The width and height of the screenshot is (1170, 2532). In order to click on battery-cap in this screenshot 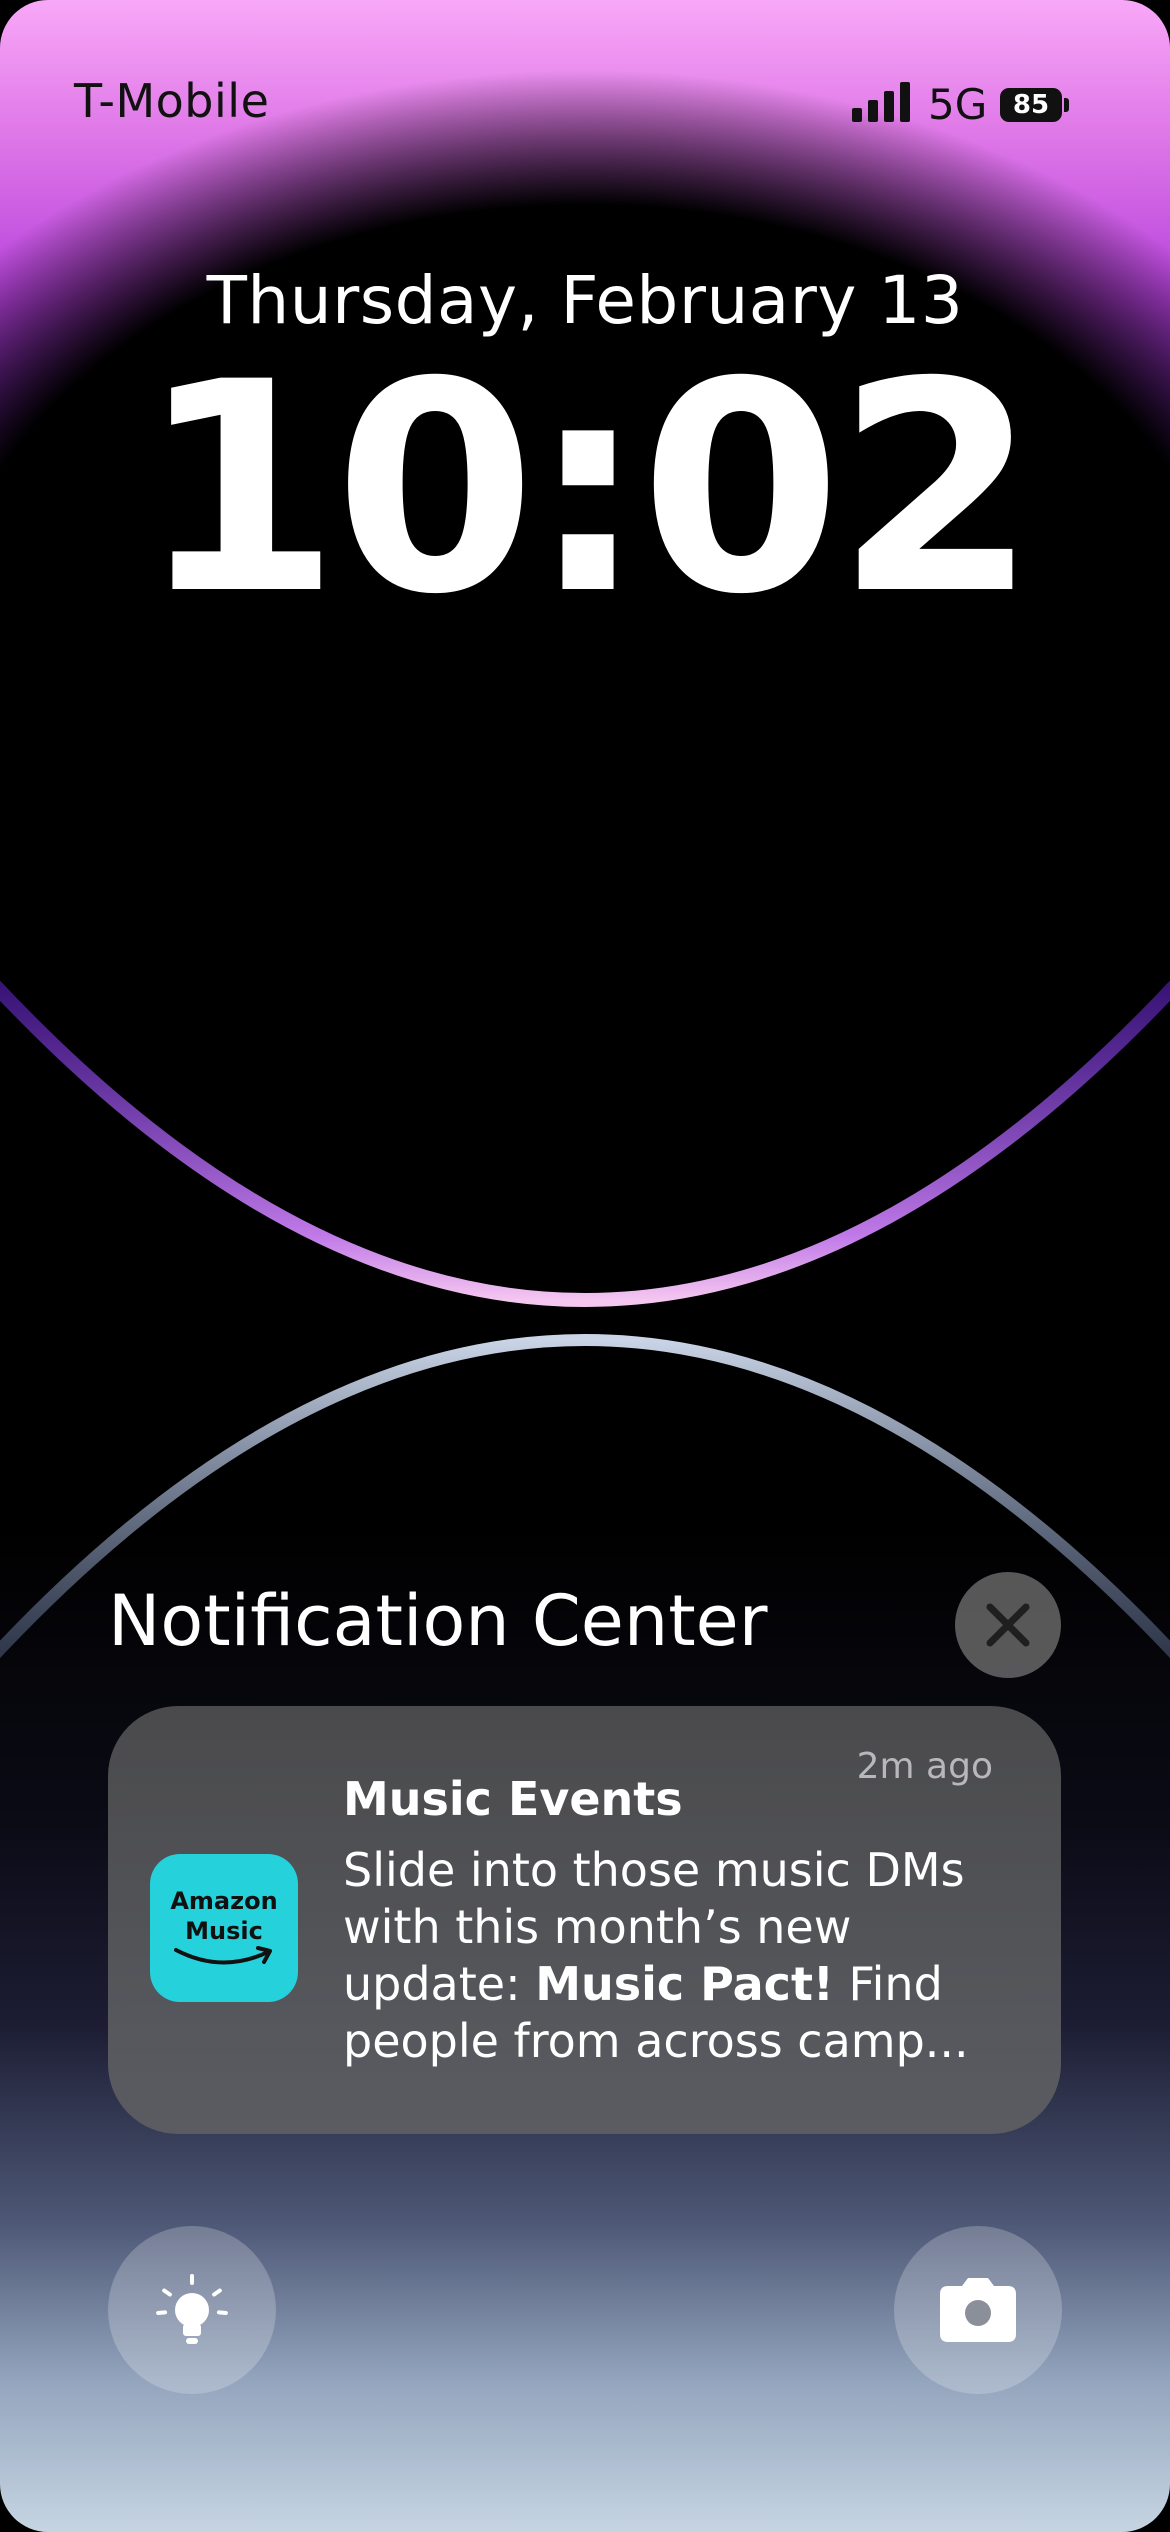, I will do `click(1066, 105)`.